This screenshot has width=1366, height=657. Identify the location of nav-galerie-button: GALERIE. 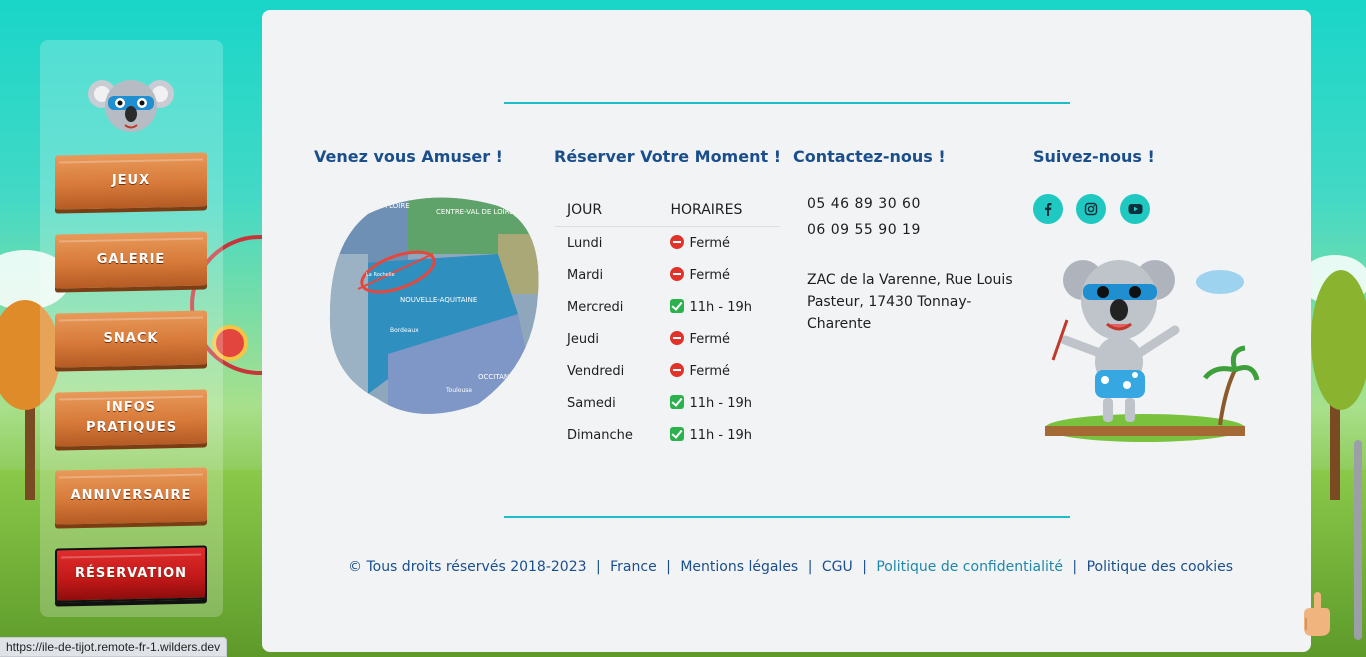
(131, 260).